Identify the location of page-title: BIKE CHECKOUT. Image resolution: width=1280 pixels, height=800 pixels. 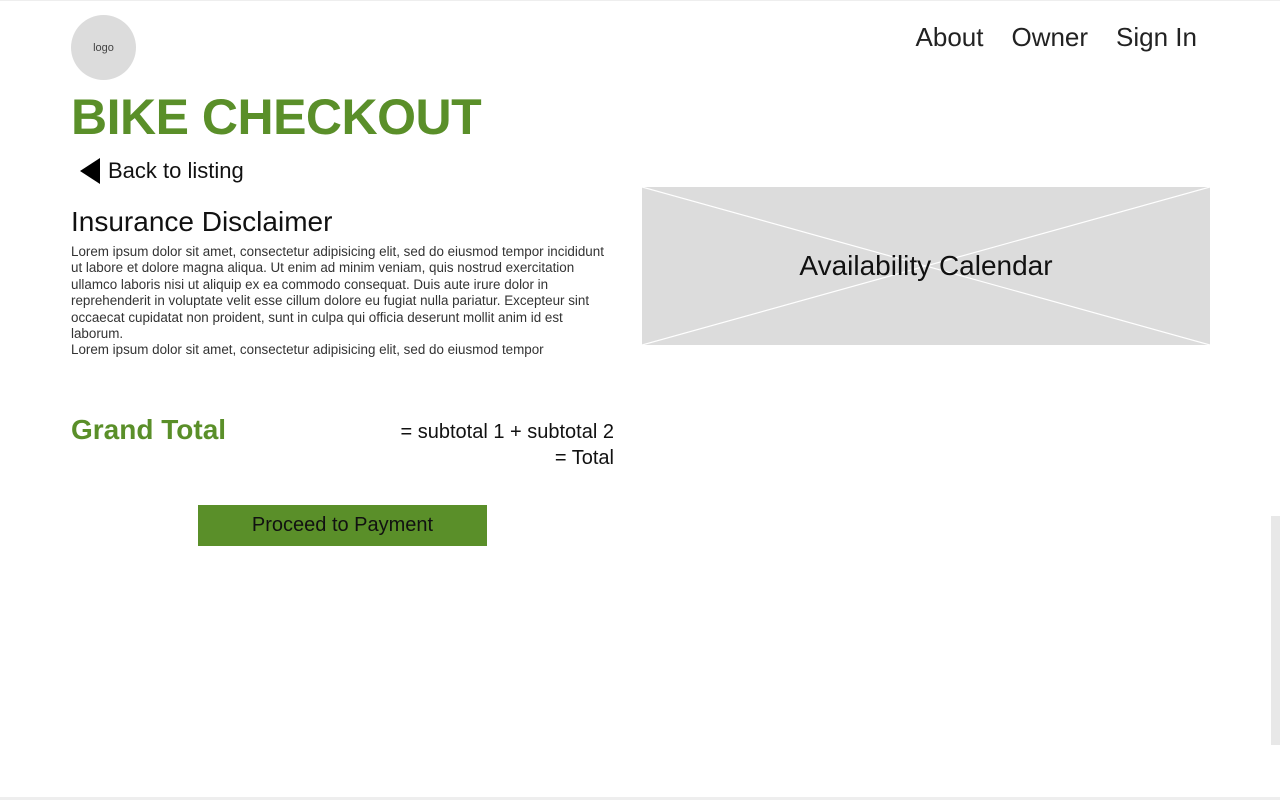
(276, 117).